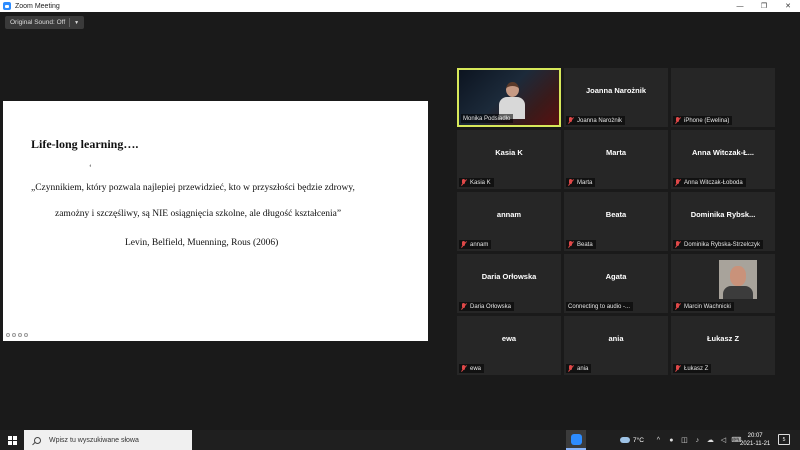  I want to click on participant-label-text: Beata, so click(585, 244).